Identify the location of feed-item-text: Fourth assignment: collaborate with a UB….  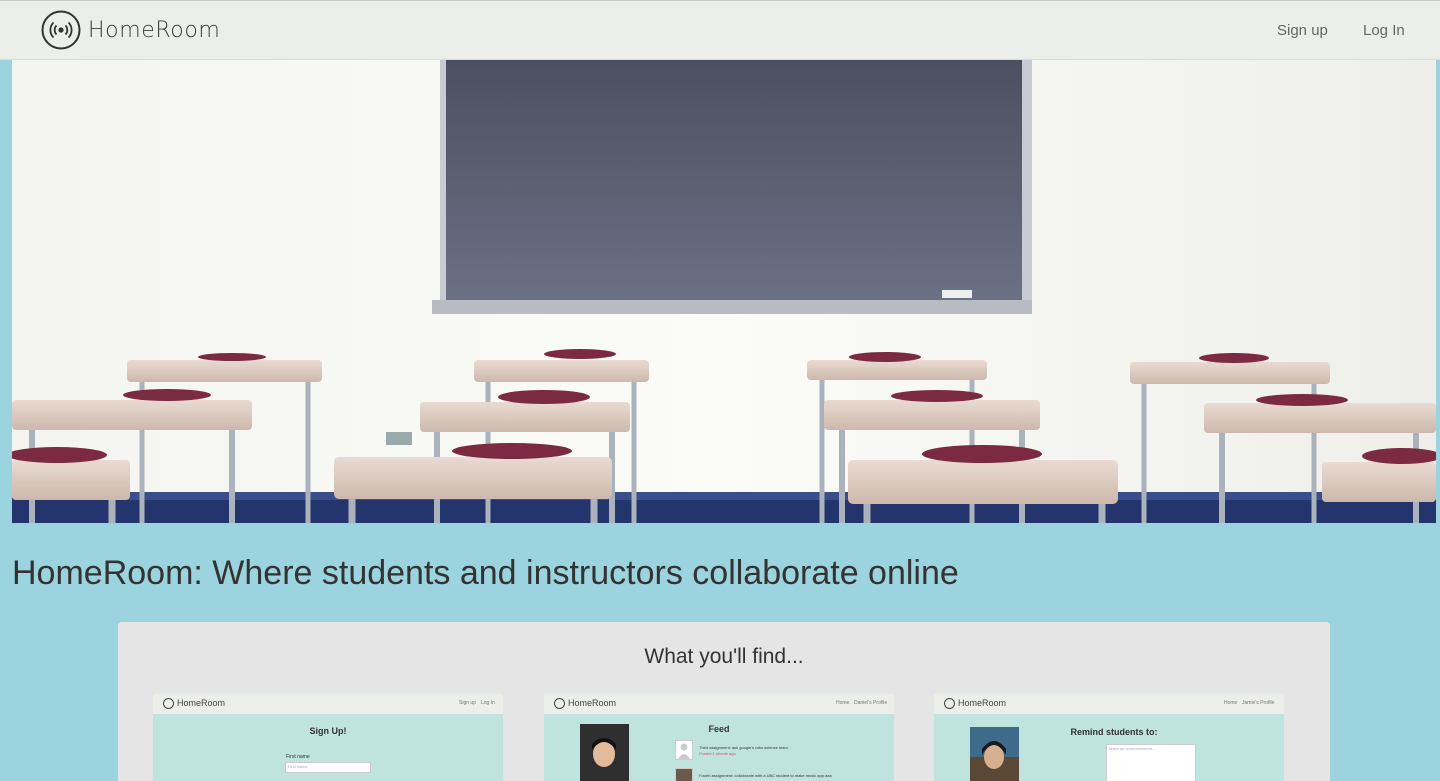
(765, 775).